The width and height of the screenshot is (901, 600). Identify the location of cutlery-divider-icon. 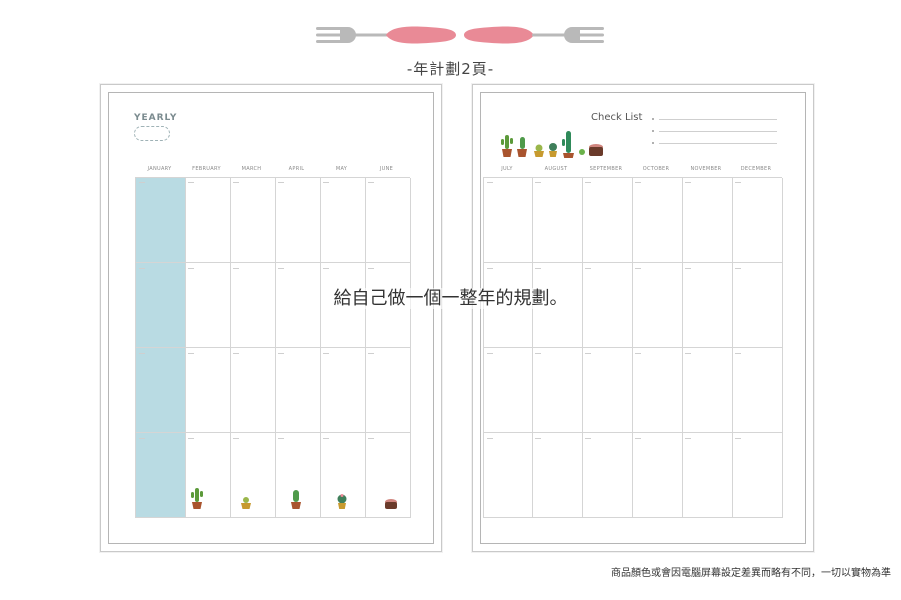
(460, 35).